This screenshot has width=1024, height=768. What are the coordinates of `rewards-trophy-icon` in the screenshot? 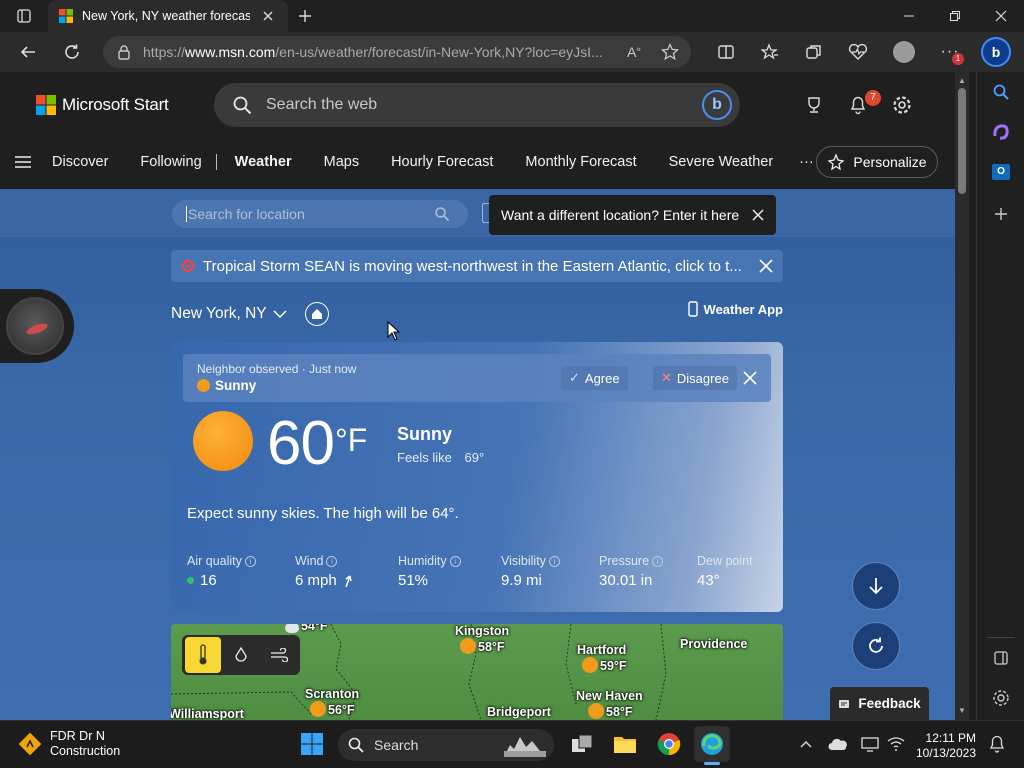 It's located at (814, 105).